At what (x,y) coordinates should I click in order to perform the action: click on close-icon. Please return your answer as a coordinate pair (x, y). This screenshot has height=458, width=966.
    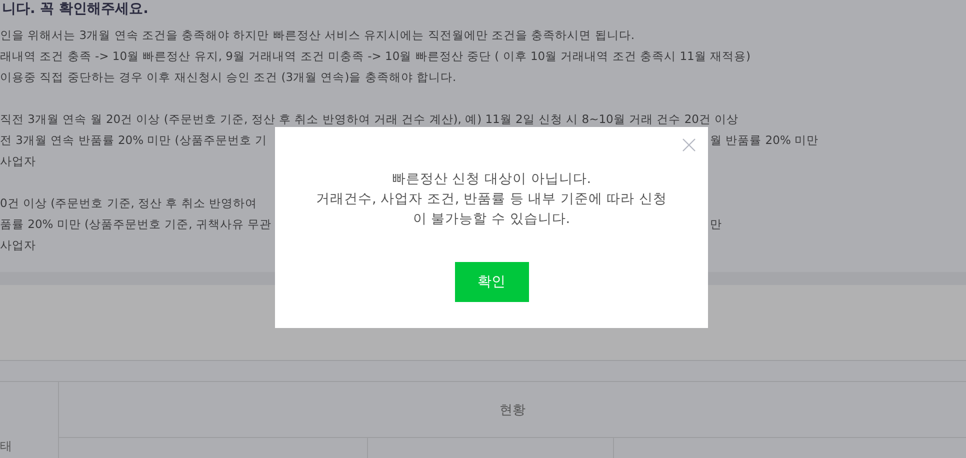
    Looking at the image, I should click on (689, 145).